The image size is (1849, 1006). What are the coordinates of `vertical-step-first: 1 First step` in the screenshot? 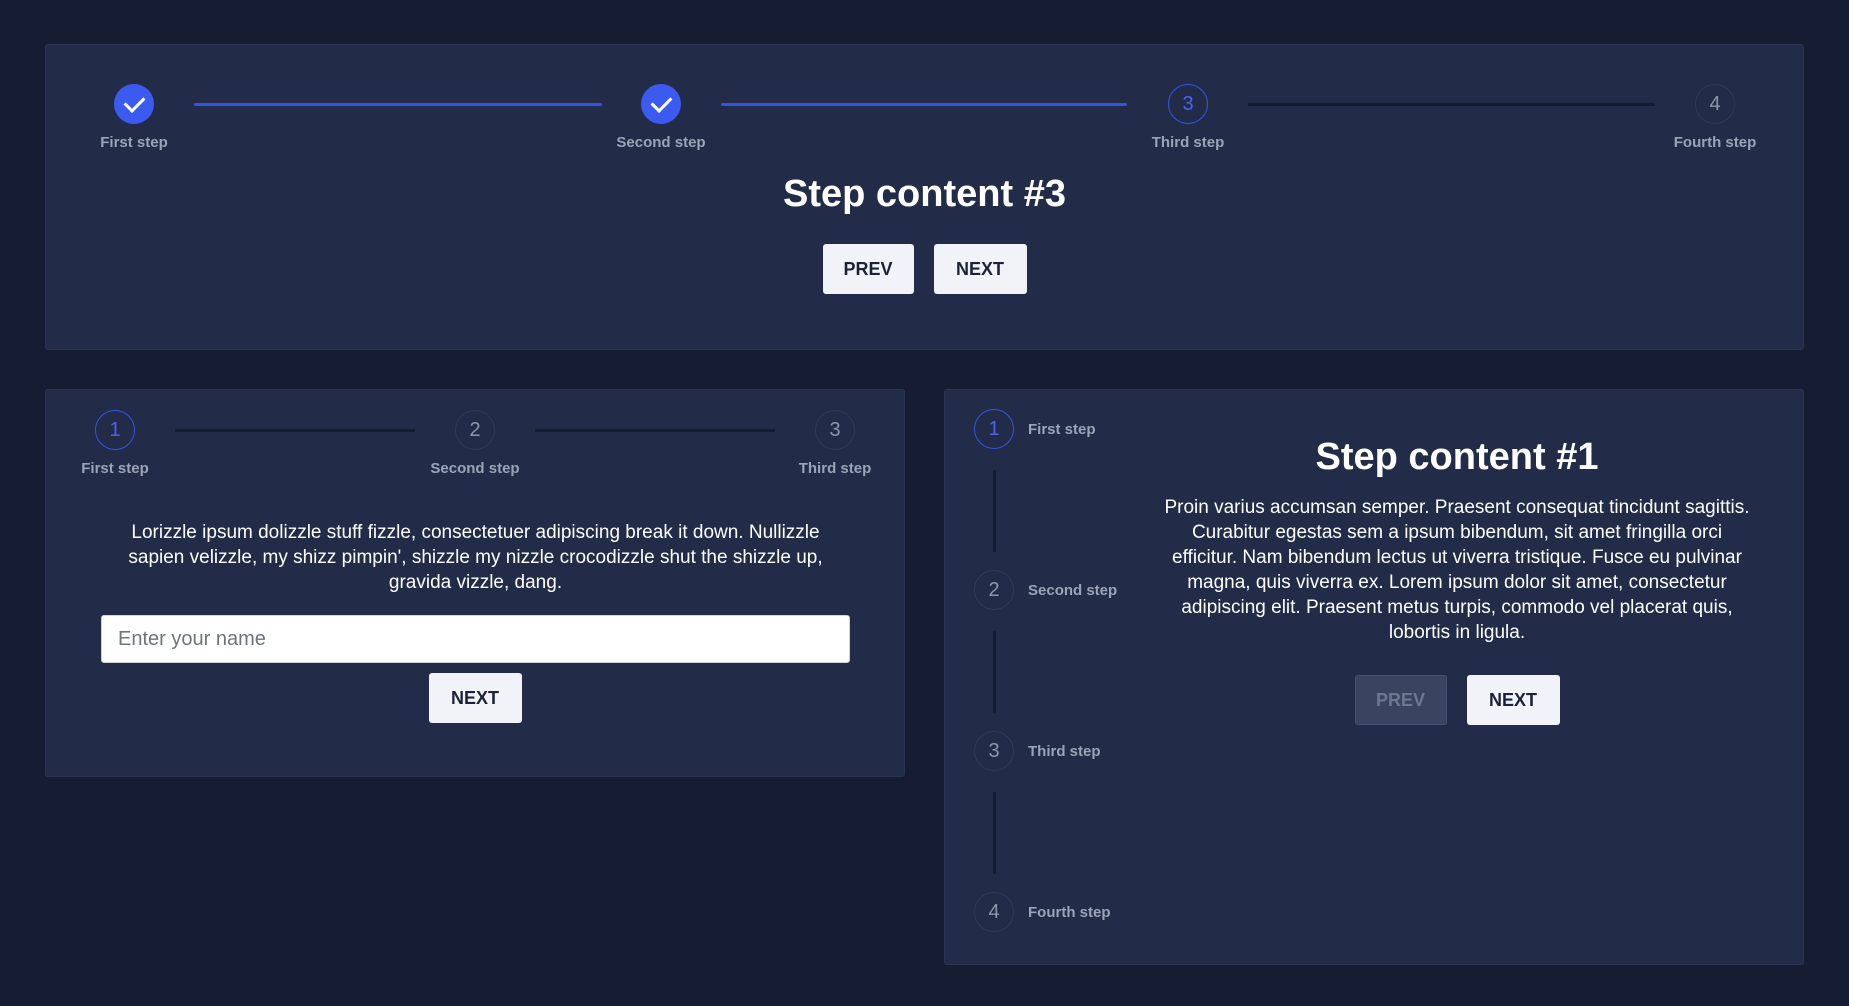 It's located at (1035, 429).